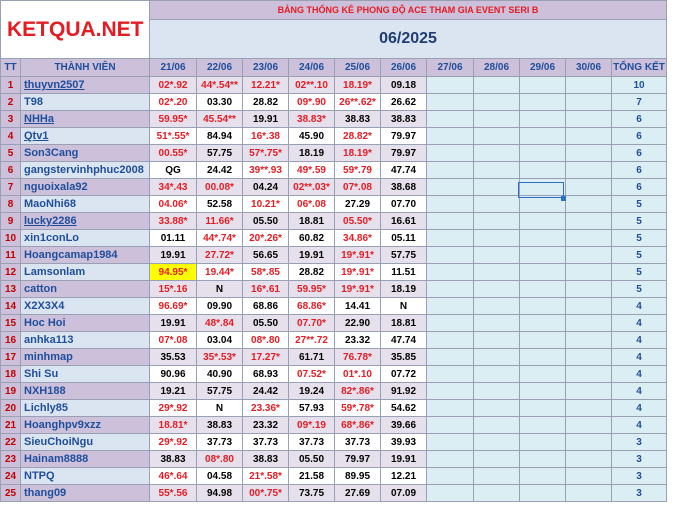  What do you see at coordinates (265, 323) in the screenshot?
I see `result-cell: 05.50` at bounding box center [265, 323].